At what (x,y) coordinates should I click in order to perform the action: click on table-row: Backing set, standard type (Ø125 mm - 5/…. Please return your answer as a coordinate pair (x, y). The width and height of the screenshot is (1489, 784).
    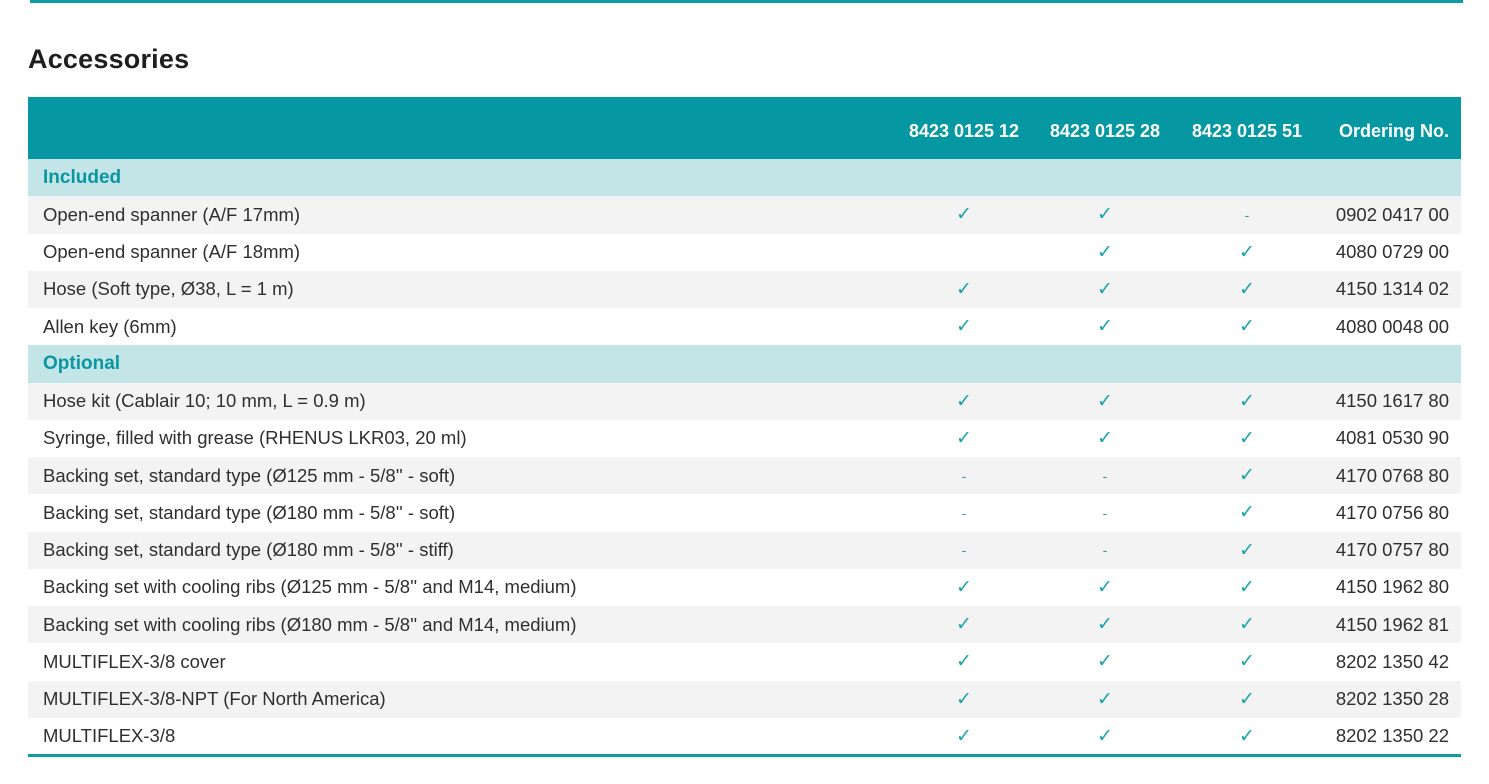
    Looking at the image, I should click on (744, 476).